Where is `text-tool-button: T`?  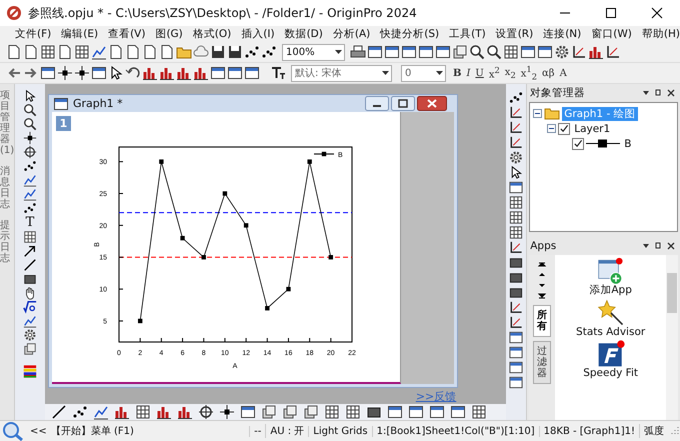
text-tool-button: T is located at coordinates (30, 222).